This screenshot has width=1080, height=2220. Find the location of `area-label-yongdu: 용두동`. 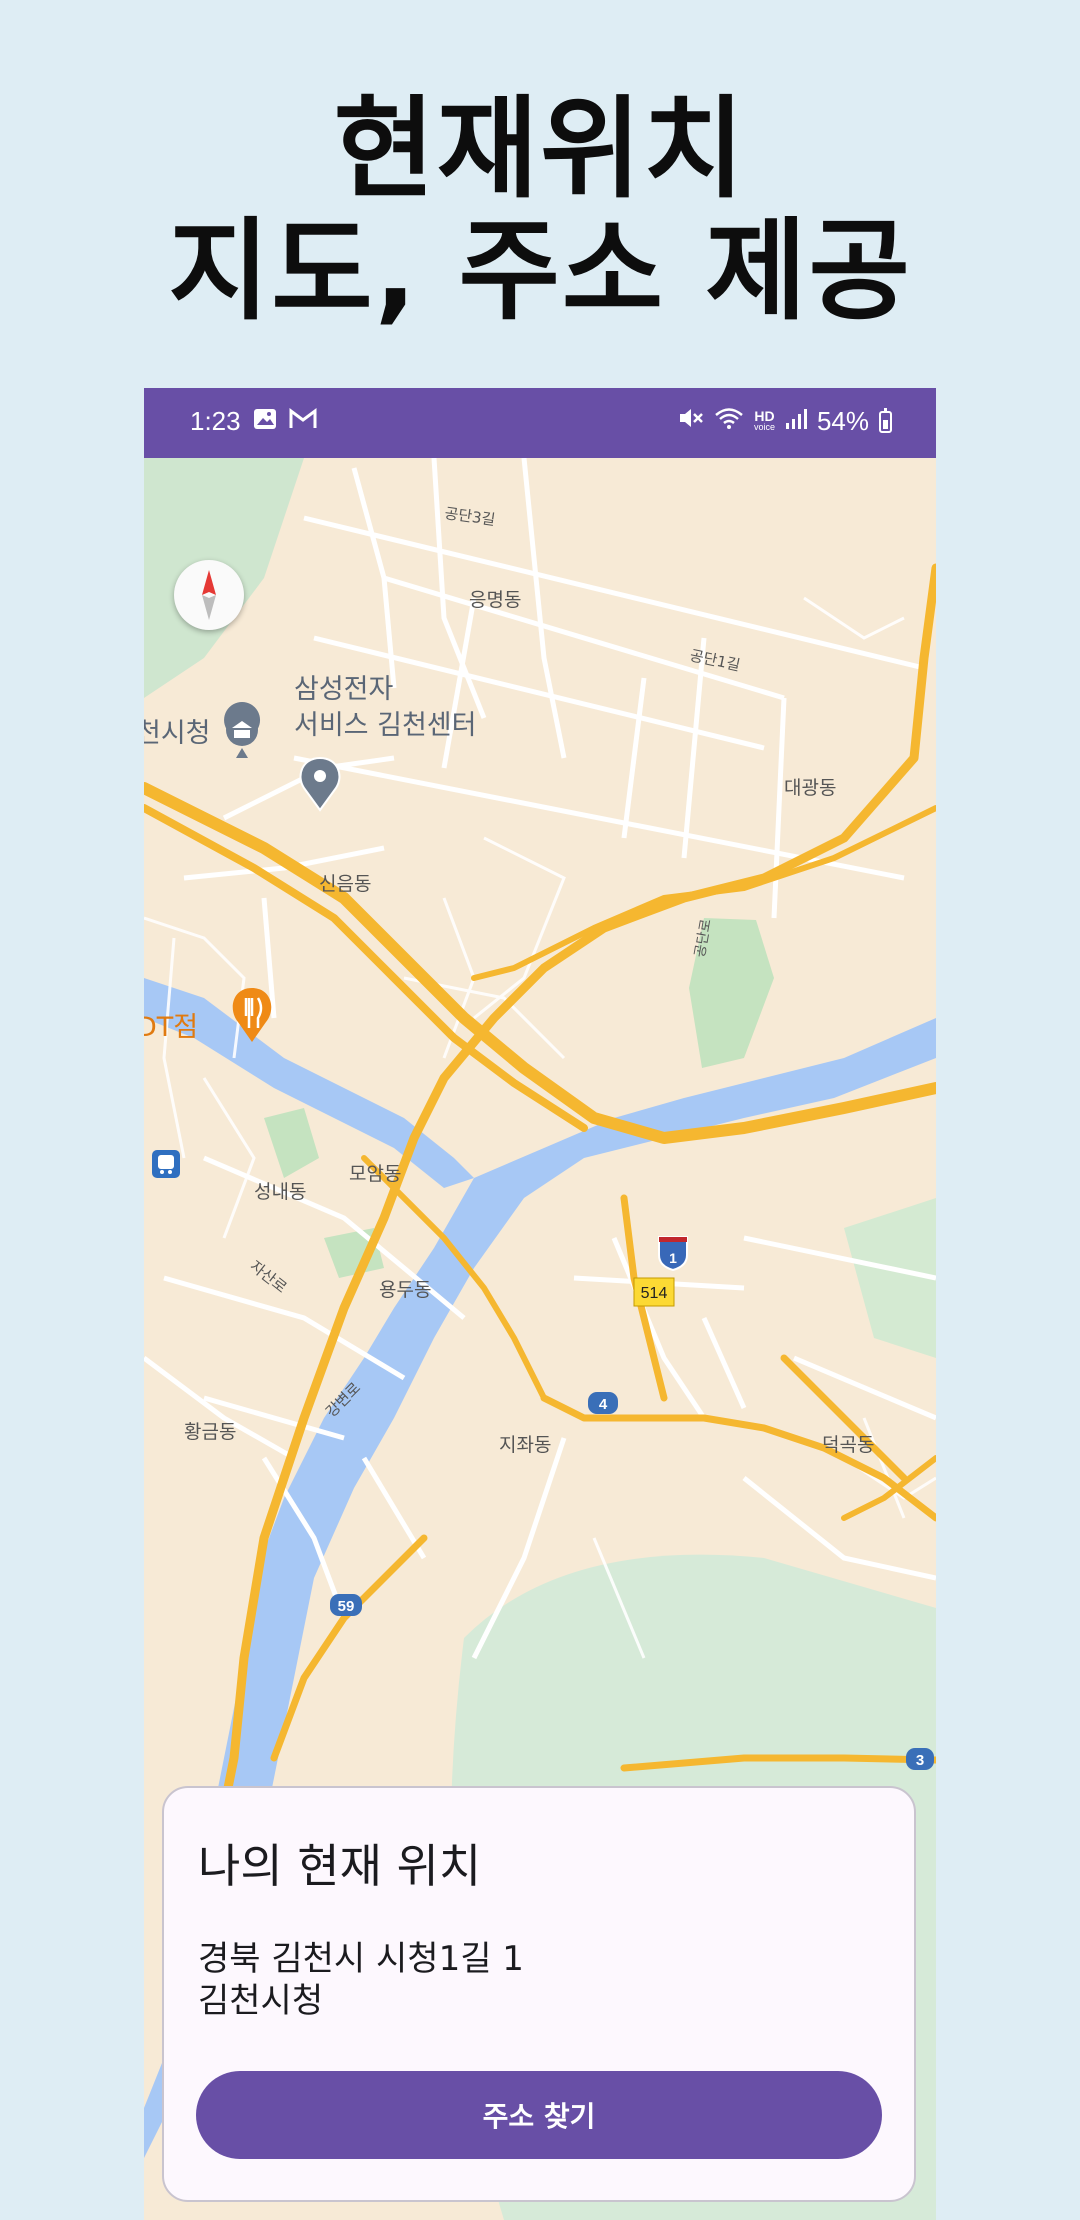

area-label-yongdu: 용두동 is located at coordinates (405, 1290).